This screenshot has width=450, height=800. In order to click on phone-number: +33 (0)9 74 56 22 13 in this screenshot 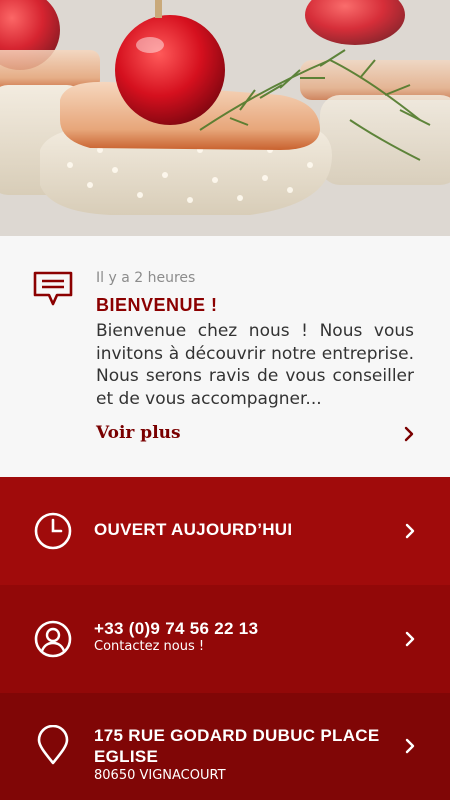, I will do `click(176, 628)`.